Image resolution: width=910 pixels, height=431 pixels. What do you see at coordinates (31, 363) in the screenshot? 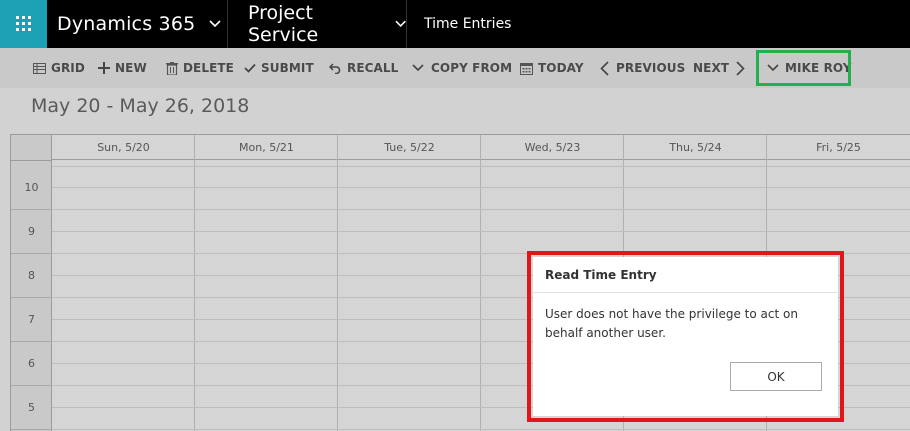
I see `hour-label-6: 6` at bounding box center [31, 363].